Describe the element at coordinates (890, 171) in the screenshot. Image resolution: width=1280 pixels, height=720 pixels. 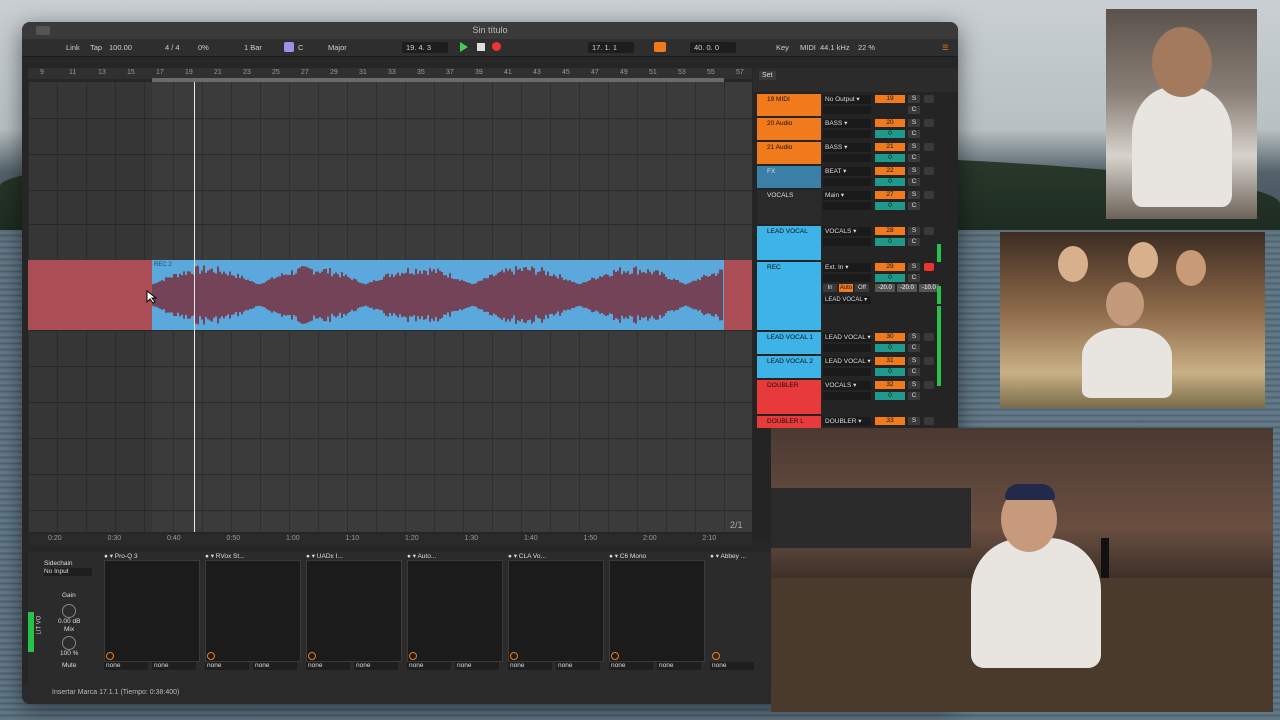
I see `track-activator: 22` at that location.